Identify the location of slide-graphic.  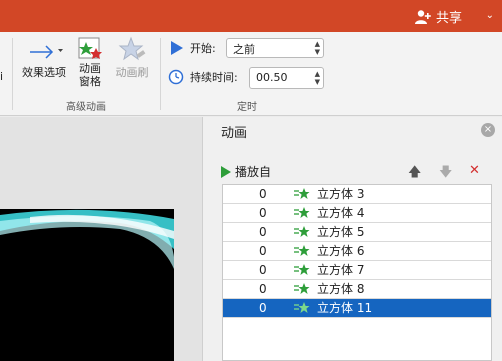
(87, 239).